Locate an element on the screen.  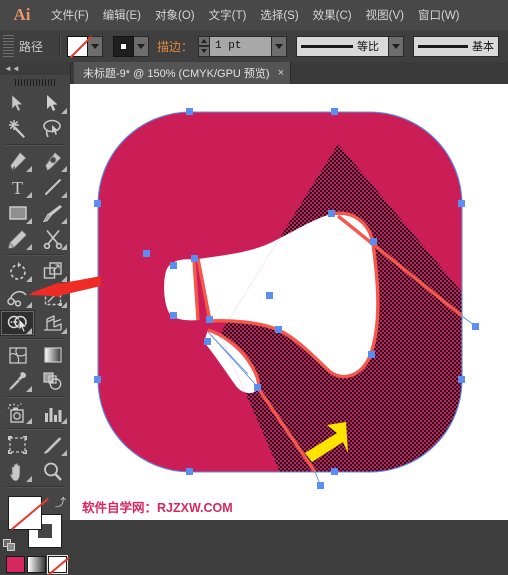
app-logo: Ai is located at coordinates (22, 14).